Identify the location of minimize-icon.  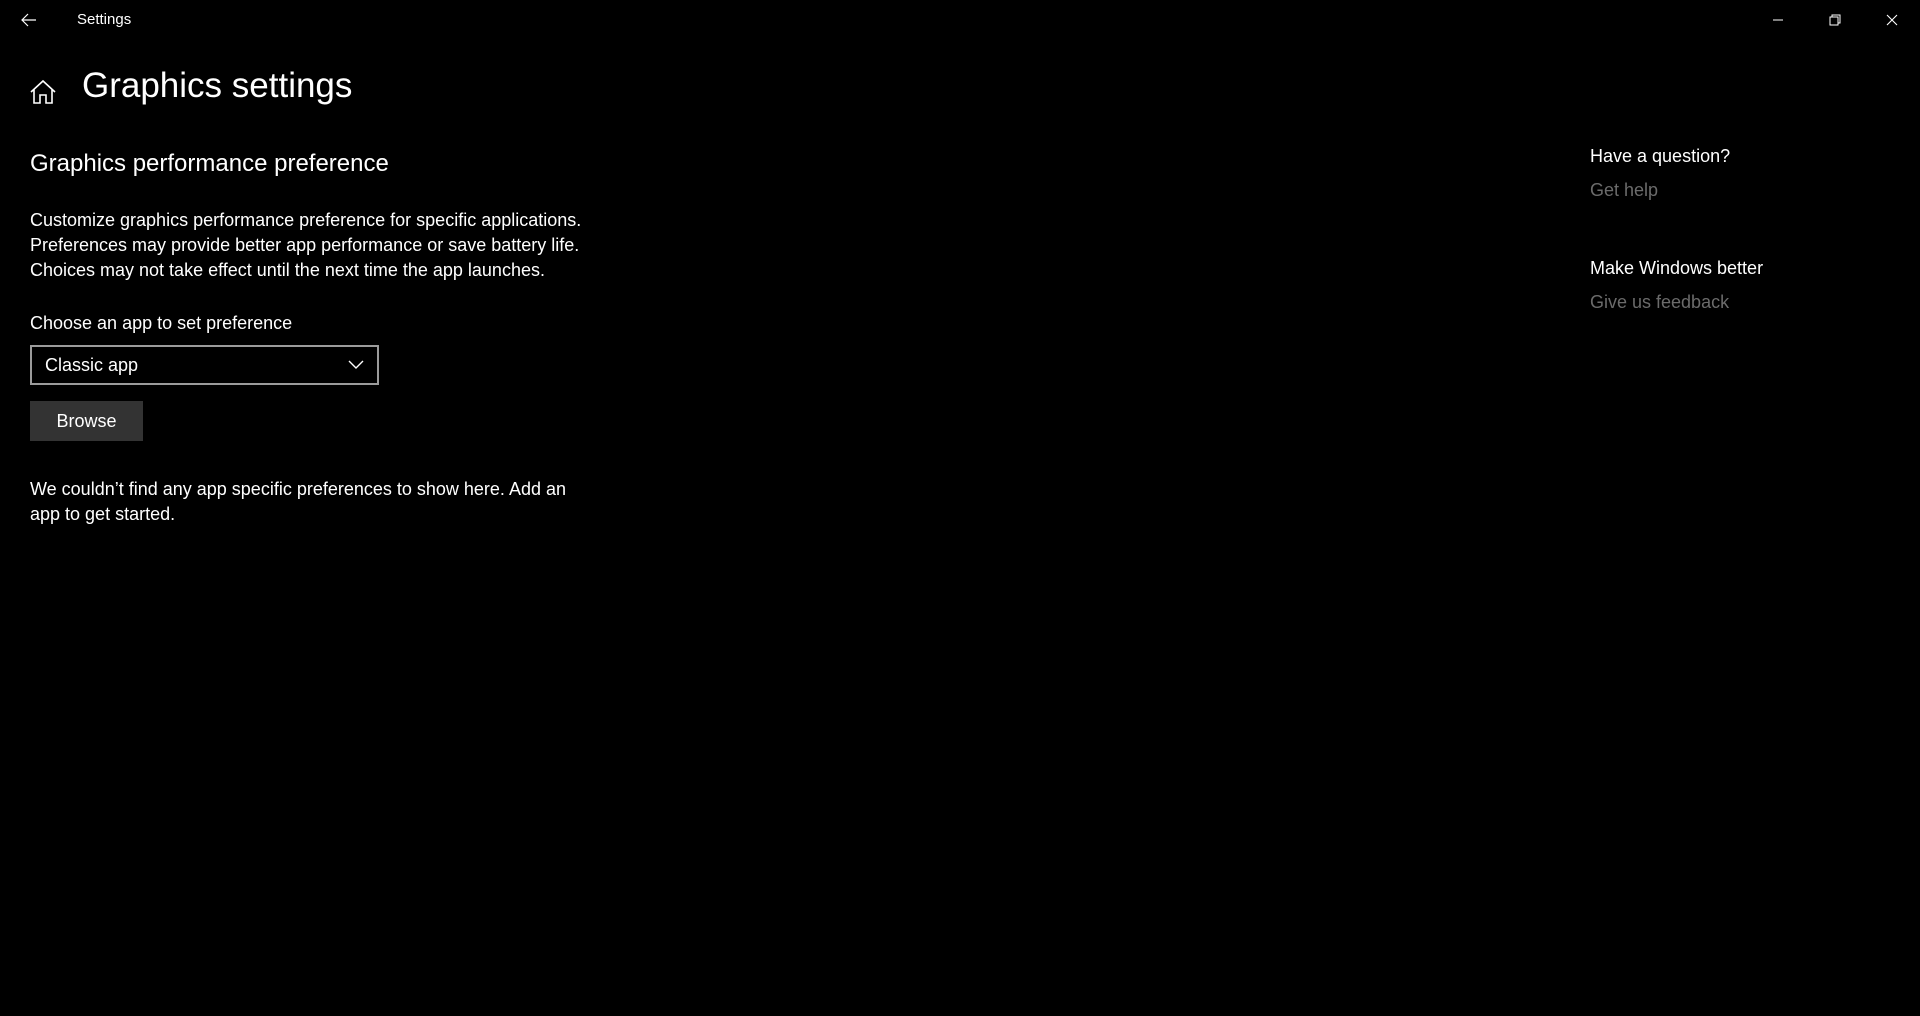
(1777, 20).